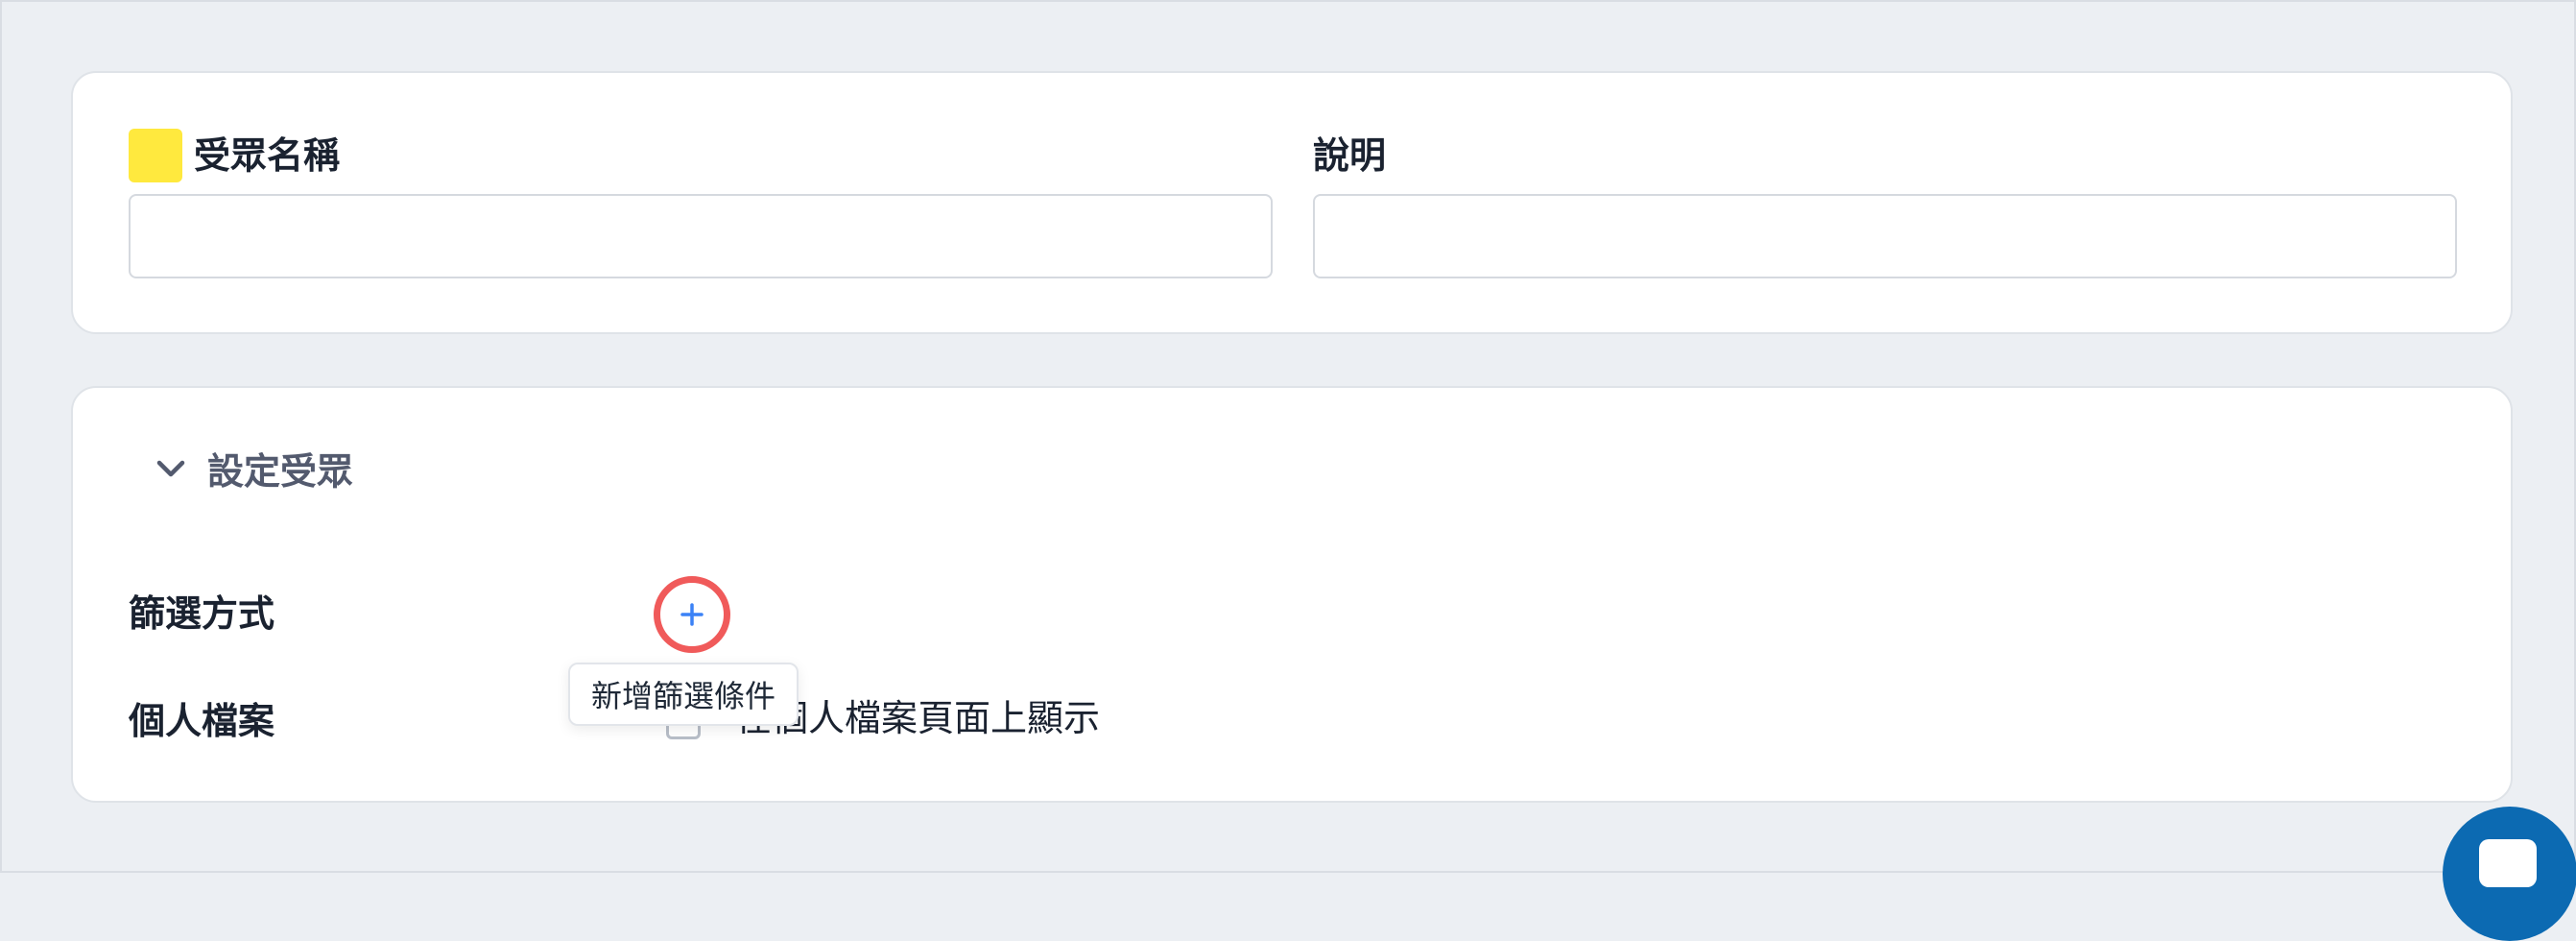 The image size is (2576, 941). I want to click on add-filter-button, so click(692, 614).